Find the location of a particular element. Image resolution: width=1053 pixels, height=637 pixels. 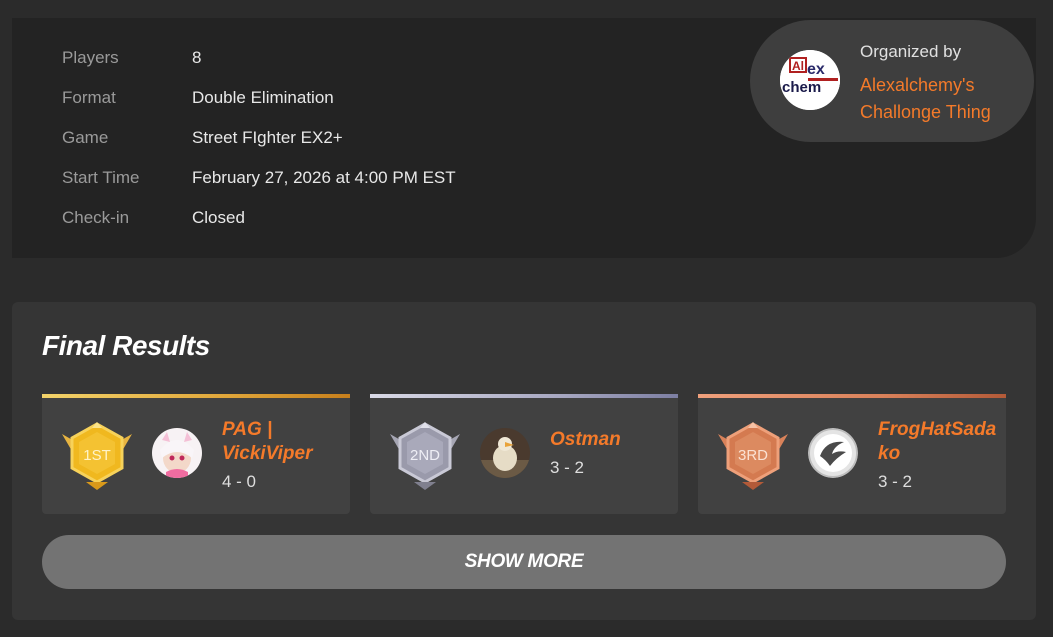

info-value: Street FIghter EX2+ is located at coordinates (267, 137).